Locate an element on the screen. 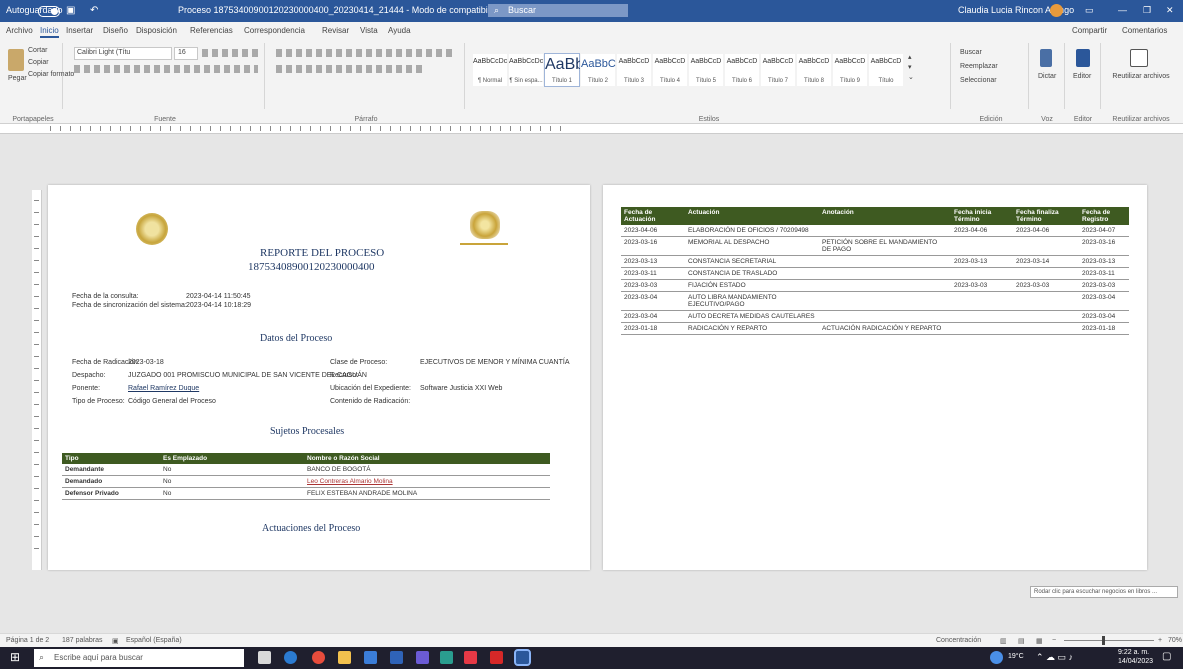 This screenshot has width=1183, height=669. cut-button: Cortar is located at coordinates (37, 50).